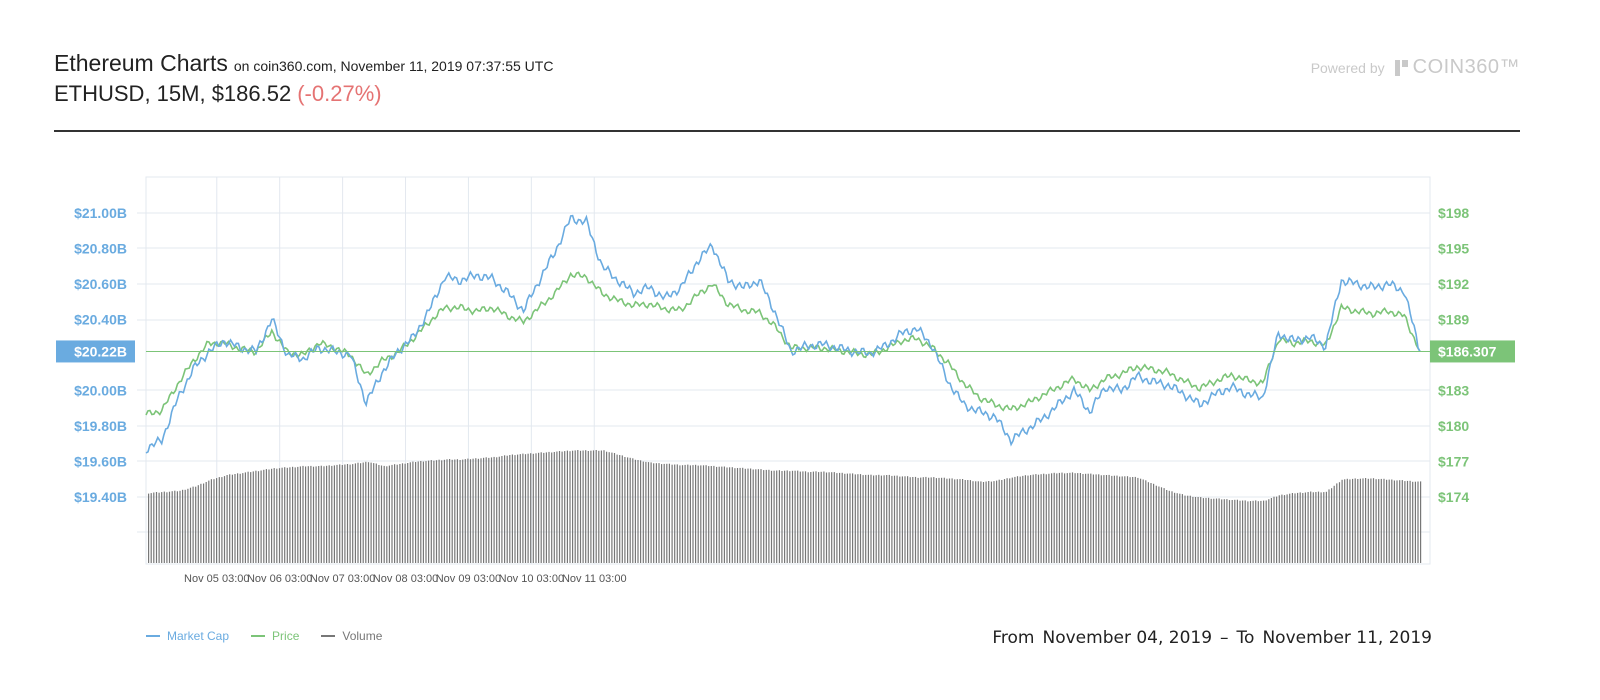 Image resolution: width=1600 pixels, height=700 pixels. I want to click on powered-by: Powered by COIN360™, so click(1415, 67).